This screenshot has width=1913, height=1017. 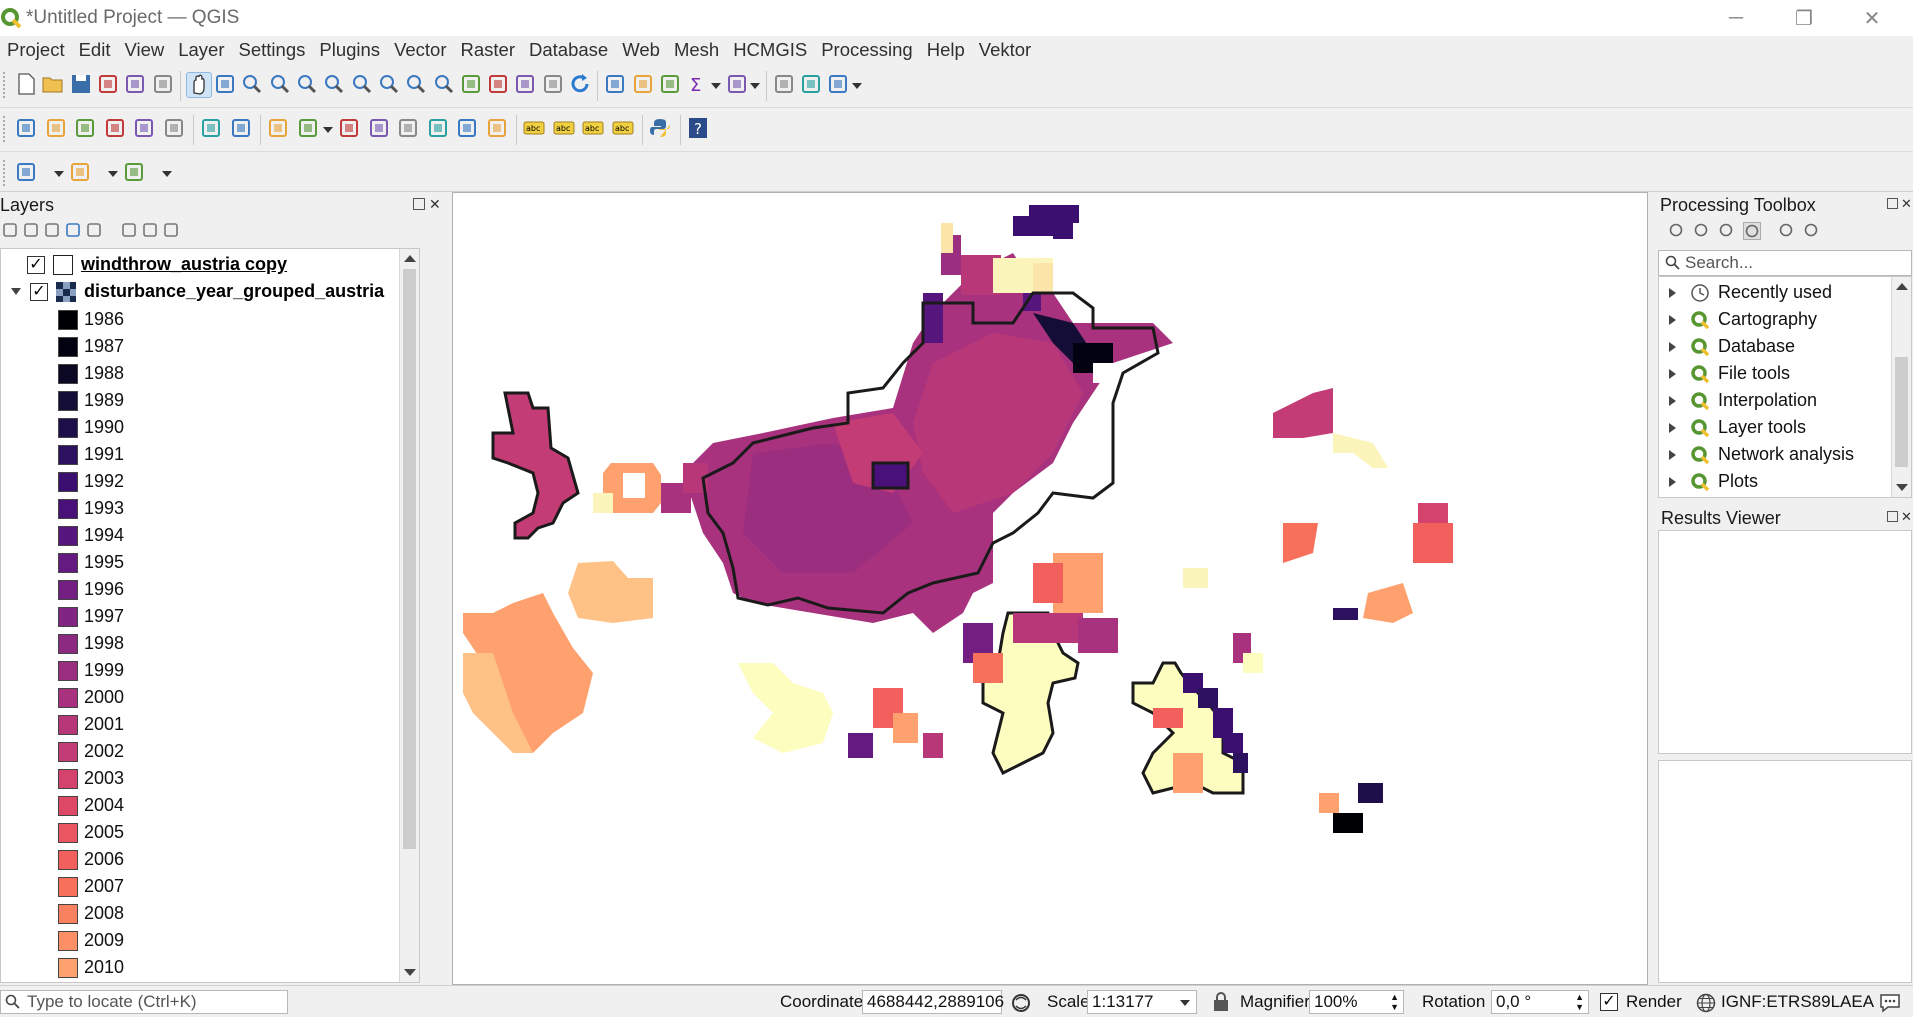 What do you see at coordinates (499, 85) in the screenshot?
I see `new-bookmark-icon` at bounding box center [499, 85].